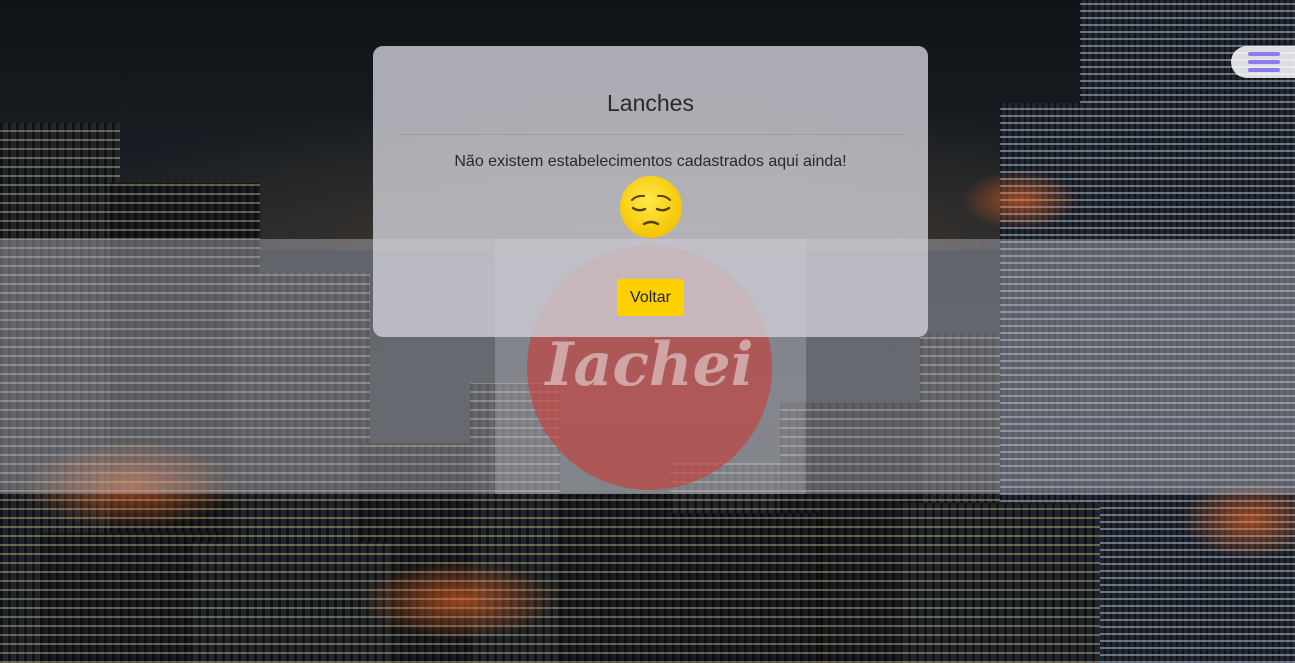  I want to click on hamburger-menu-icon, so click(1264, 54).